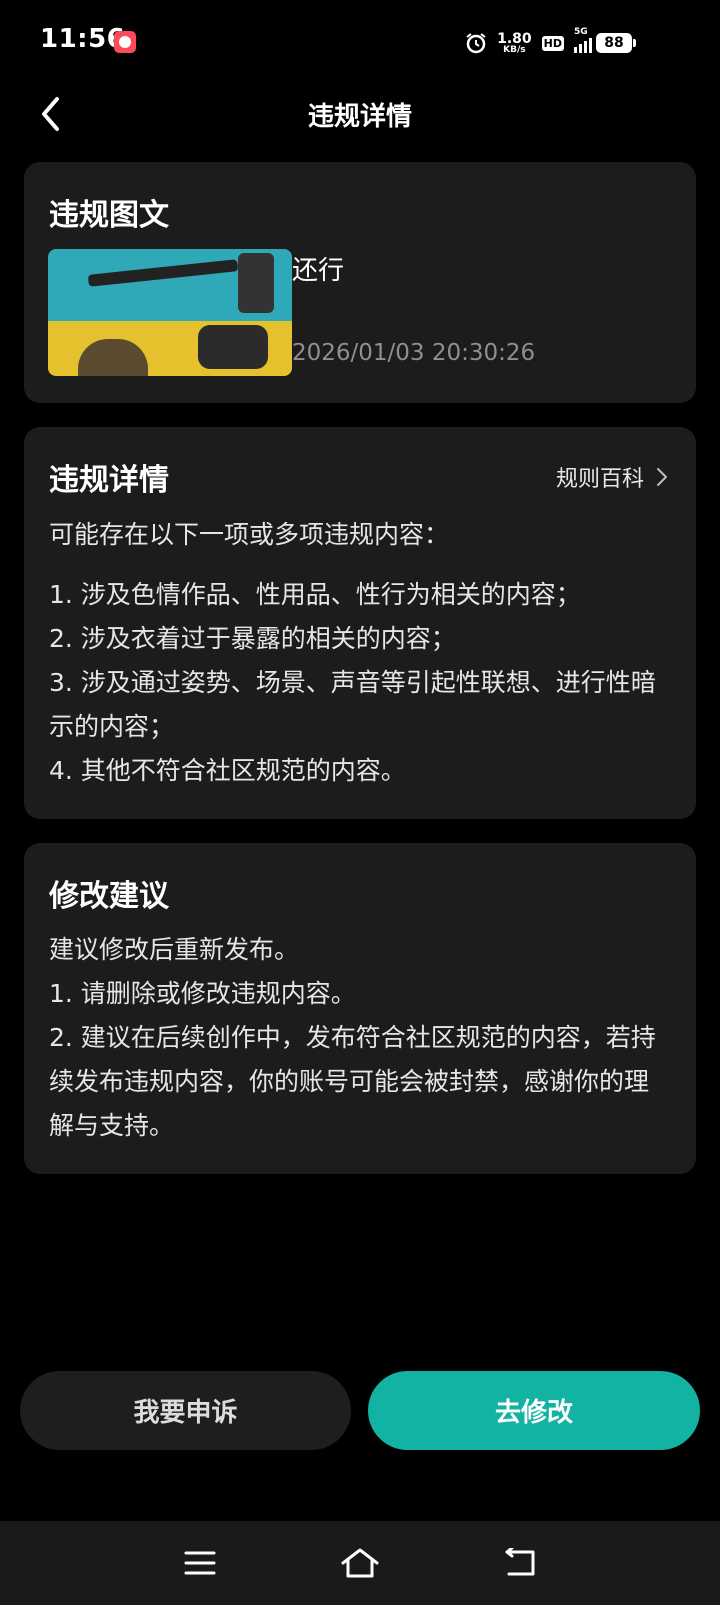 The image size is (720, 1605). What do you see at coordinates (109, 896) in the screenshot?
I see `suggestions-title: 修改建议` at bounding box center [109, 896].